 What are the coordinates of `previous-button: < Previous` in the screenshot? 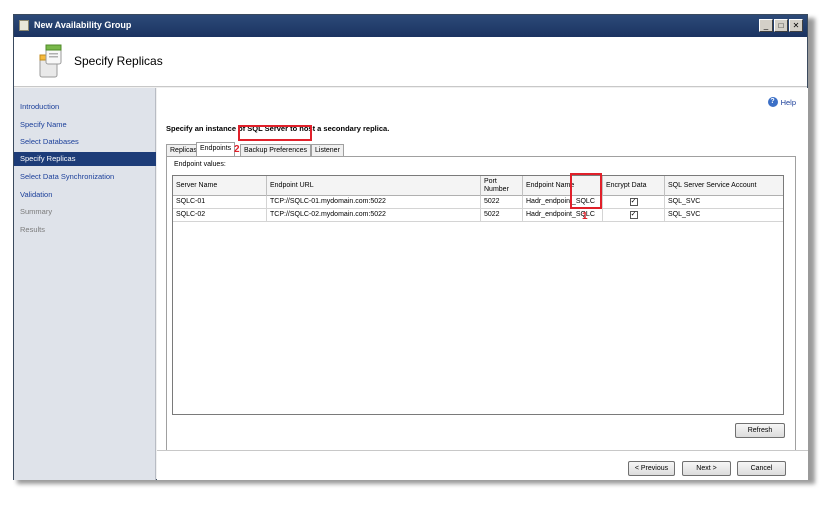 It's located at (651, 468).